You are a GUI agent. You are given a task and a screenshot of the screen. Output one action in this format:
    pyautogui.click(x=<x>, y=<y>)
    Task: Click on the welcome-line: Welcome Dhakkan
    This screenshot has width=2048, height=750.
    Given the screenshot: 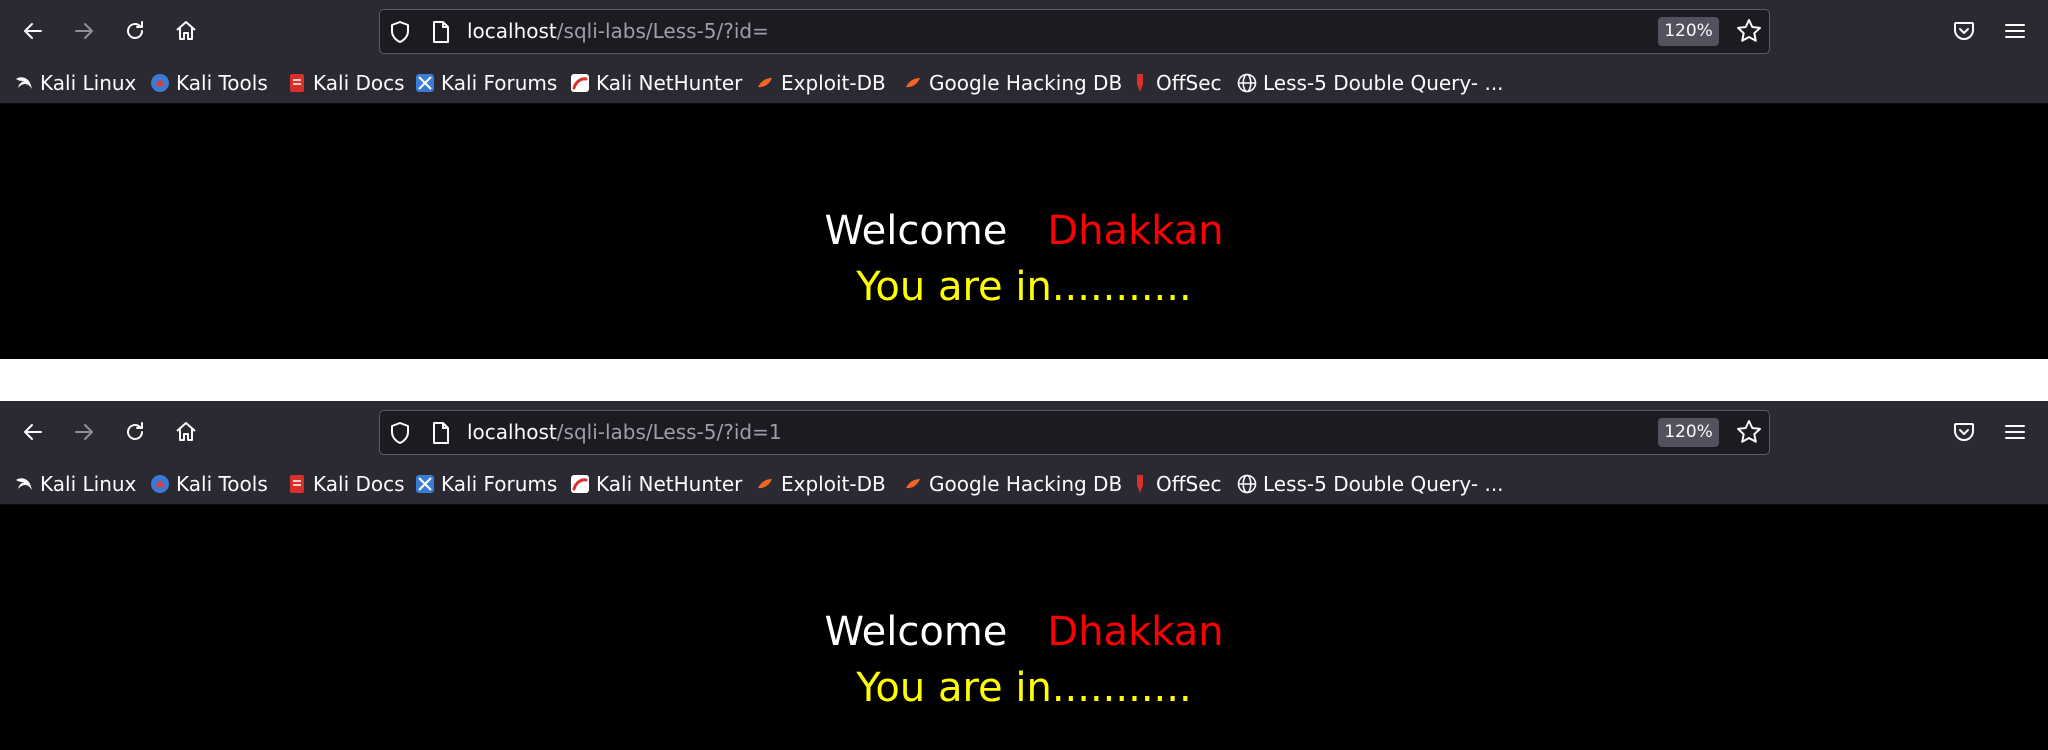 What is the action you would take?
    pyautogui.click(x=1024, y=231)
    